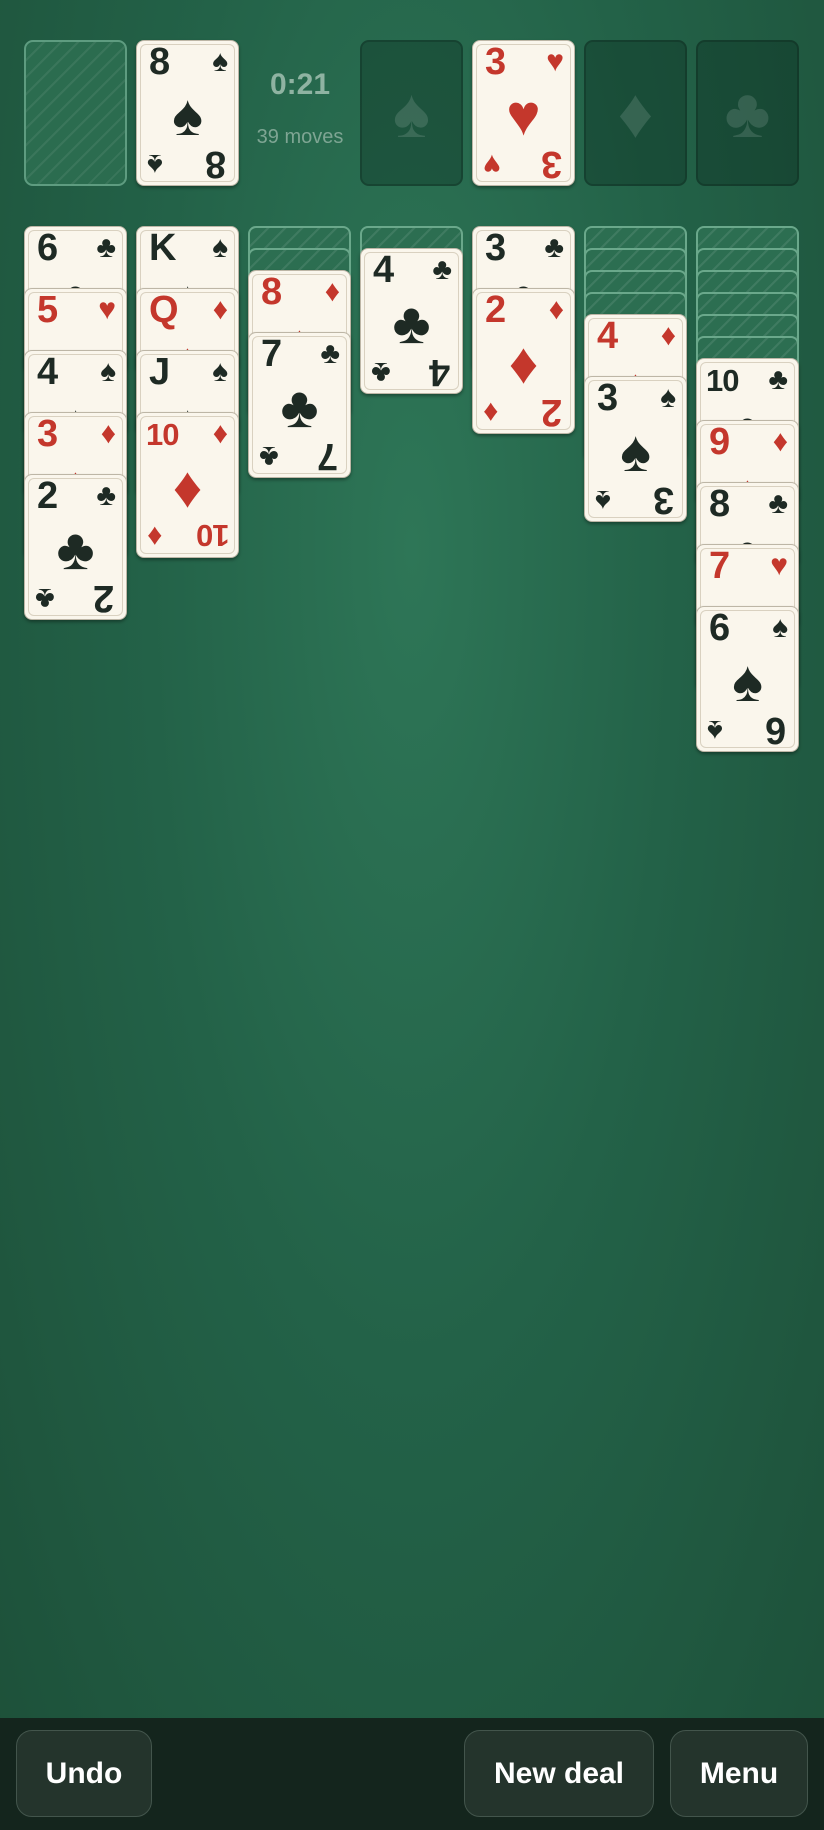  I want to click on tableau-card-6-of-spades: 6 ♠ ♠ 6 ♠, so click(747, 679).